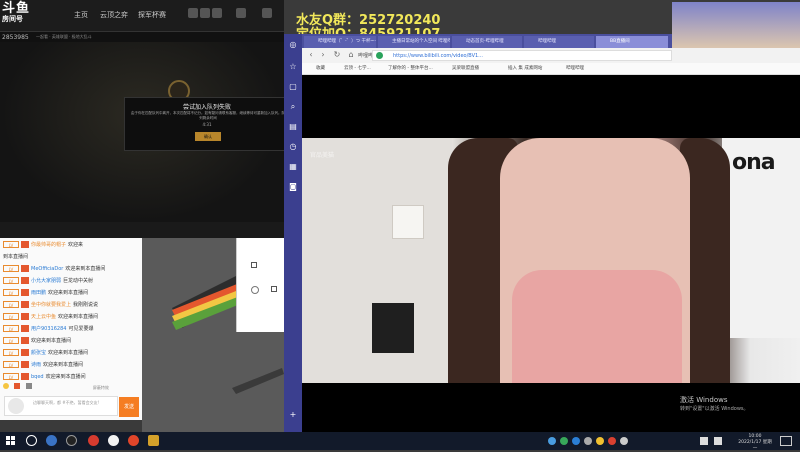 The image size is (800, 452). What do you see at coordinates (293, 107) in the screenshot?
I see `search-icon: ⌕` at bounding box center [293, 107].